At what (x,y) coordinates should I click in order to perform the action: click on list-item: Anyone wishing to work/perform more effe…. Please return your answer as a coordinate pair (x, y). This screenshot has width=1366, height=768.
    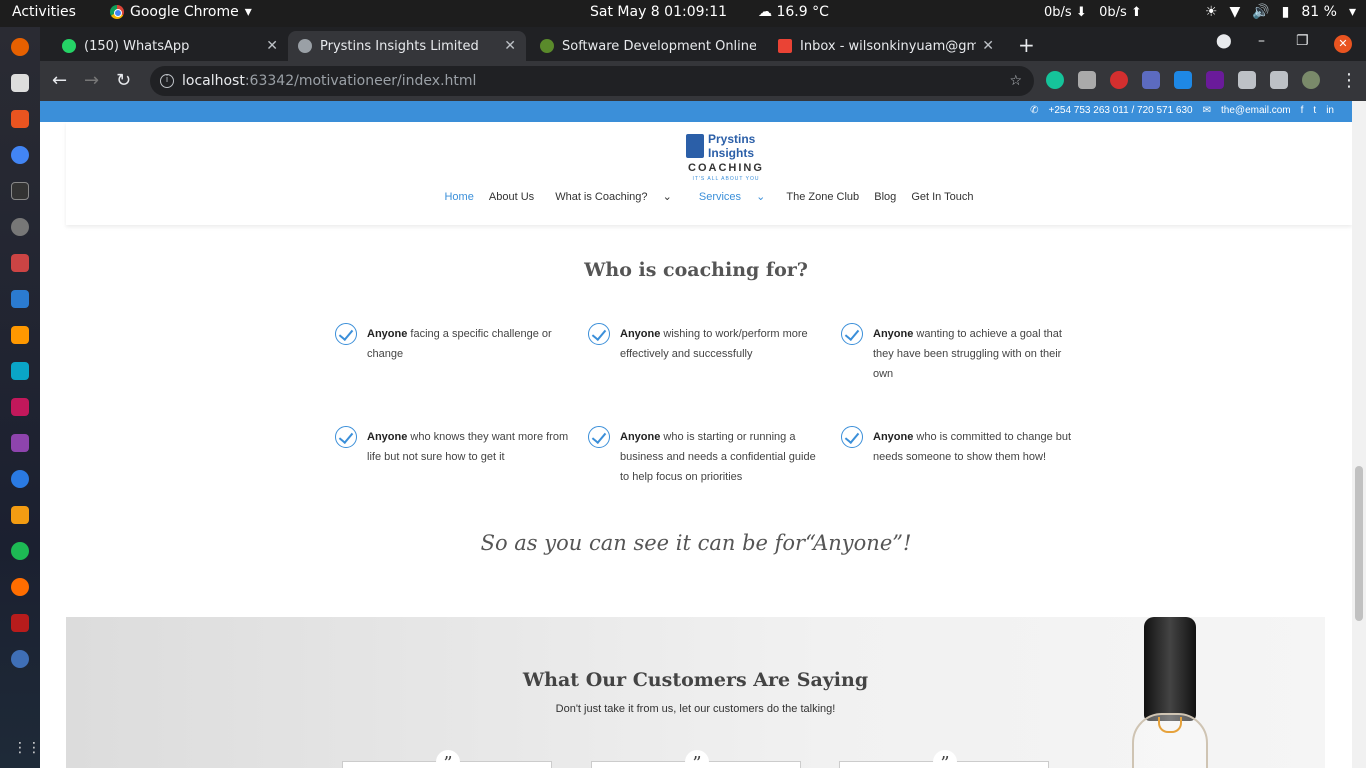
    Looking at the image, I should click on (709, 343).